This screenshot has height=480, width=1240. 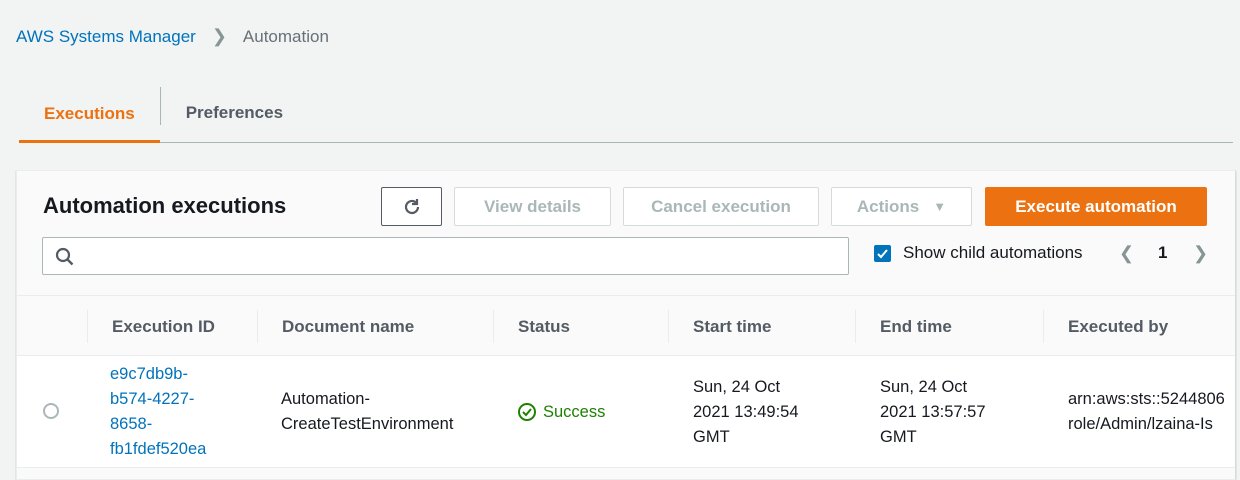 I want to click on column-document-name: Document name, so click(x=335, y=326).